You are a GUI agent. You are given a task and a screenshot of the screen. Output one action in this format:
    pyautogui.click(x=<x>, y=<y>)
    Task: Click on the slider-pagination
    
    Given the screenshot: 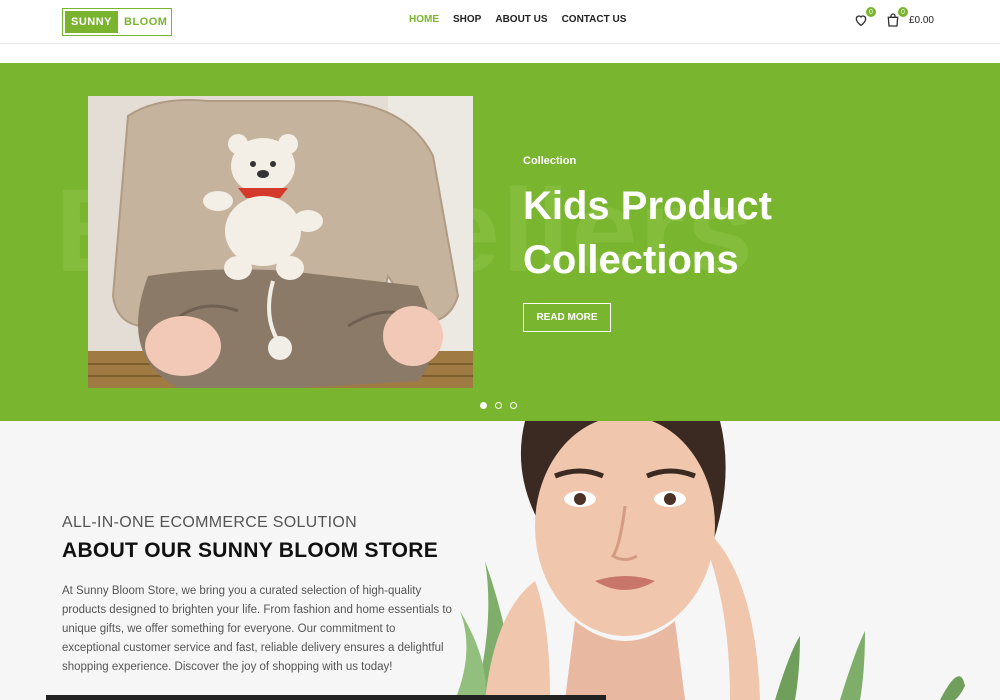 What is the action you would take?
    pyautogui.click(x=498, y=405)
    